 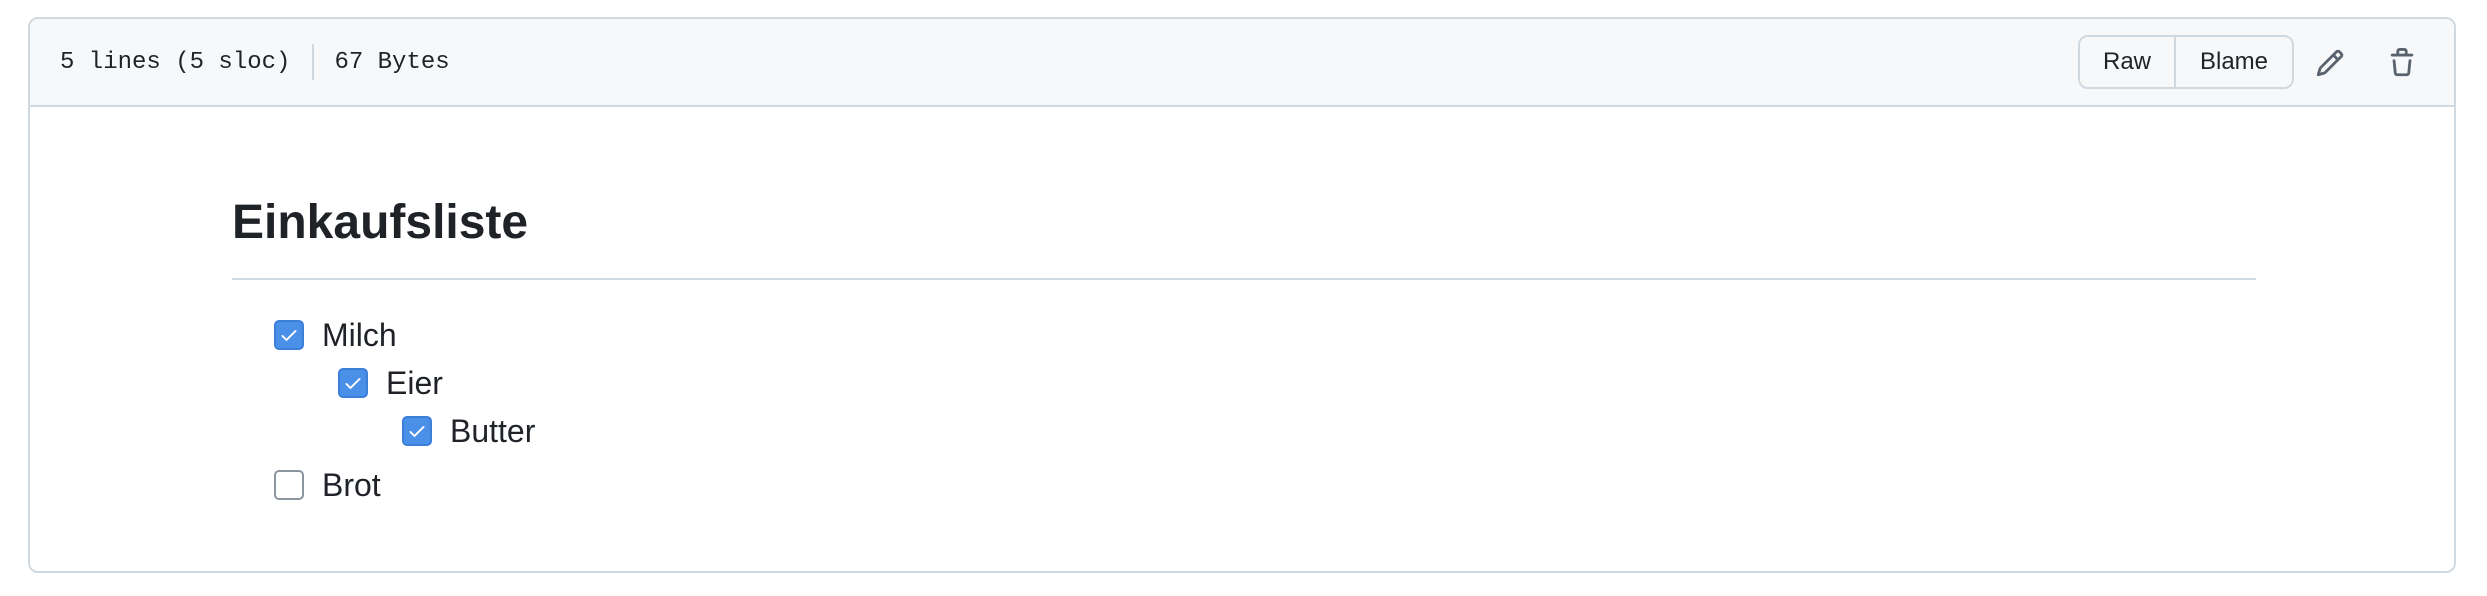 What do you see at coordinates (1244, 279) in the screenshot?
I see `heading-divider` at bounding box center [1244, 279].